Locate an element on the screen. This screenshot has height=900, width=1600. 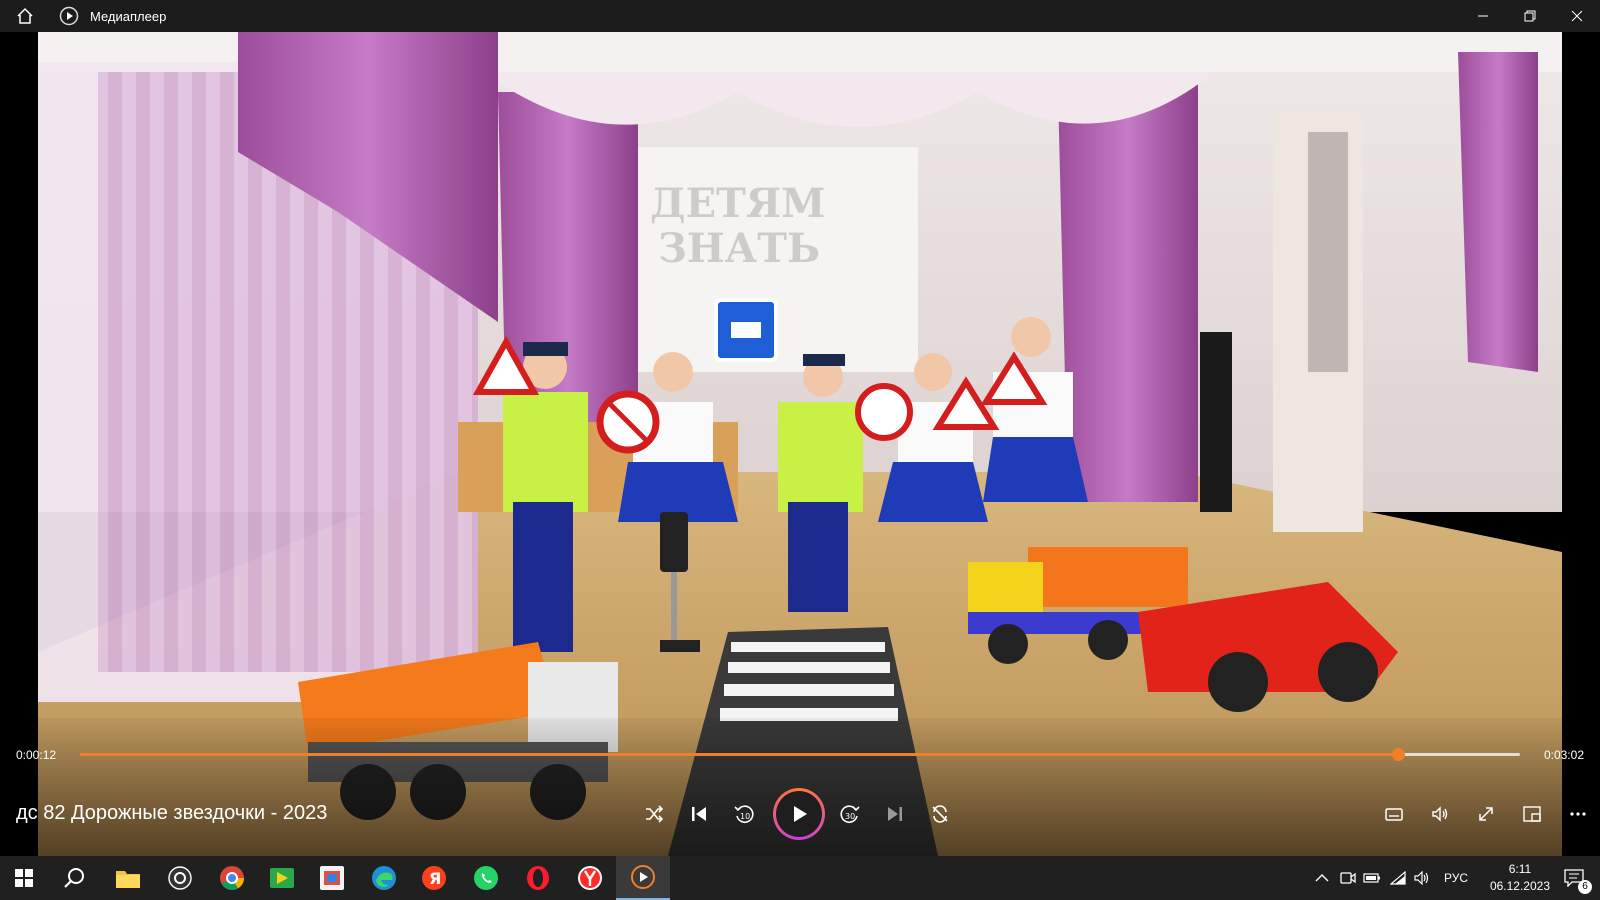
media-player-icon is located at coordinates (643, 877).